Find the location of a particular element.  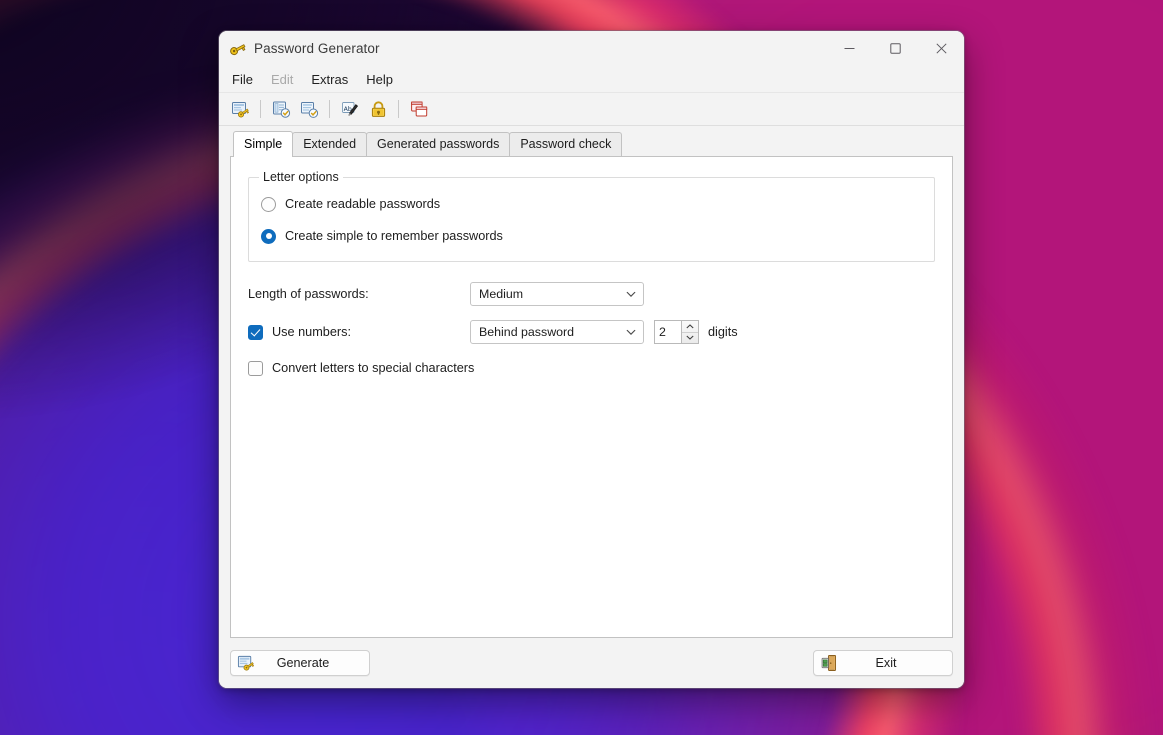

footer-bar: Generate Exit is located at coordinates (591, 663).